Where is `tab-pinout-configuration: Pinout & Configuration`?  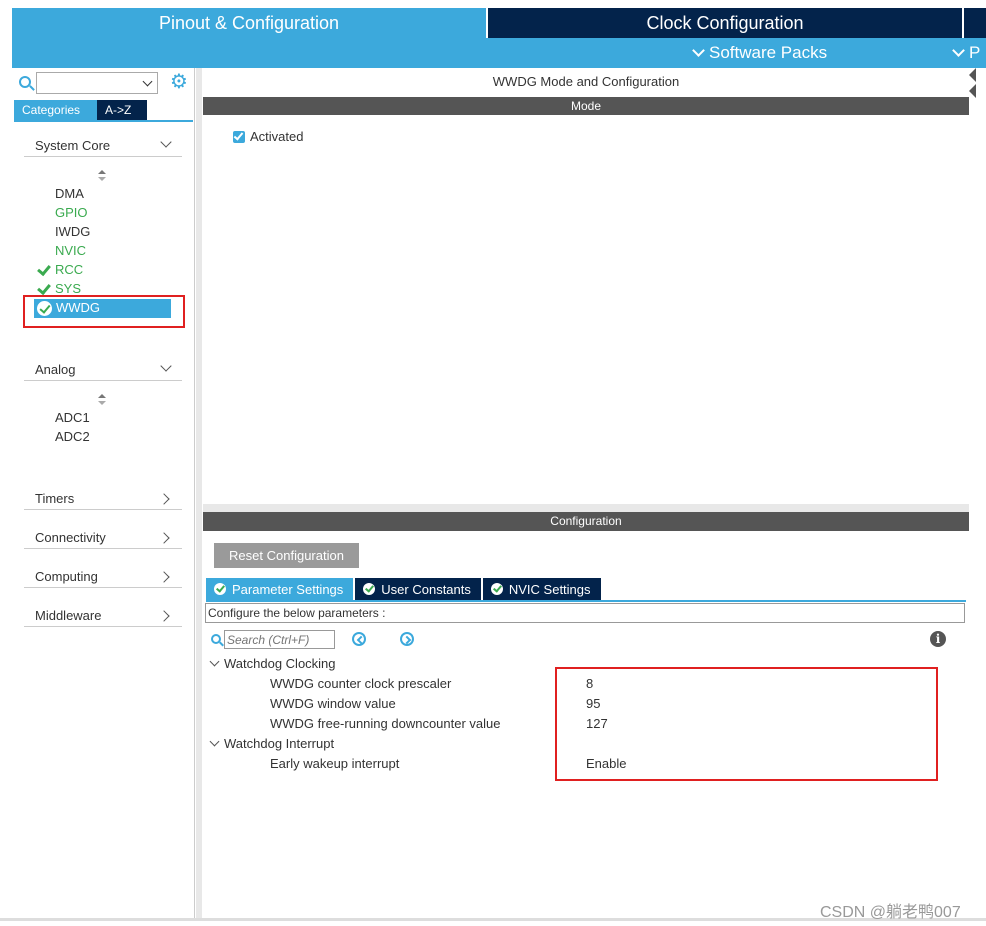 tab-pinout-configuration: Pinout & Configuration is located at coordinates (249, 23).